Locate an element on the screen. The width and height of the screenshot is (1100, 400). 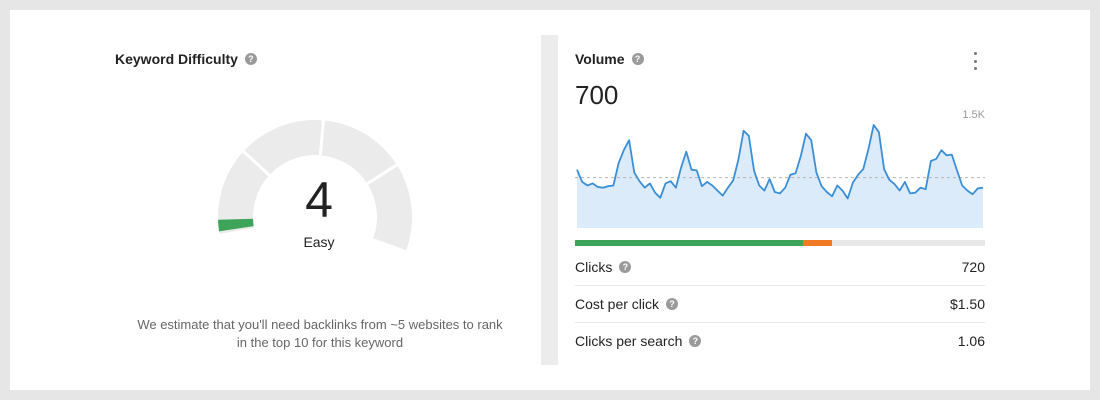
clicks-per-search-label: Clicks per search is located at coordinates (629, 340).